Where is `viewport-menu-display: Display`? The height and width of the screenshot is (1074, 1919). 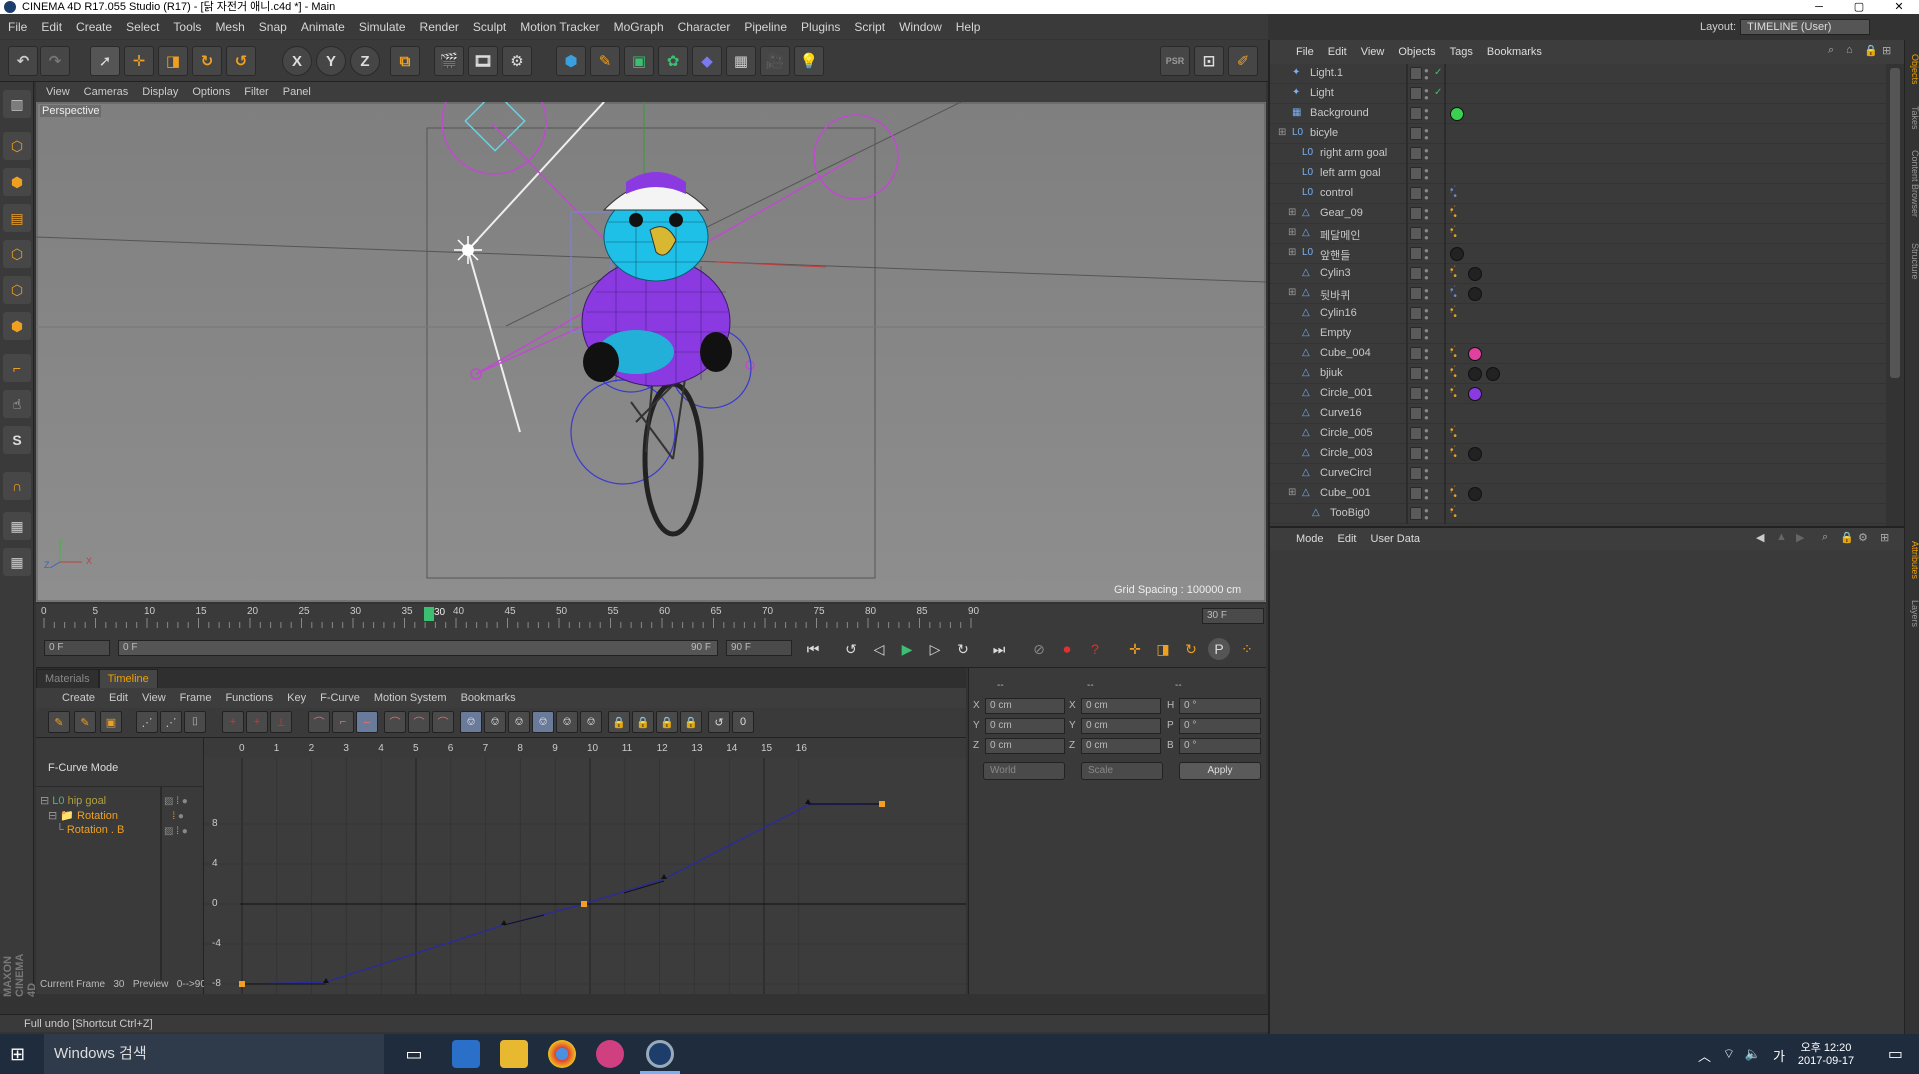
viewport-menu-display: Display is located at coordinates (160, 92).